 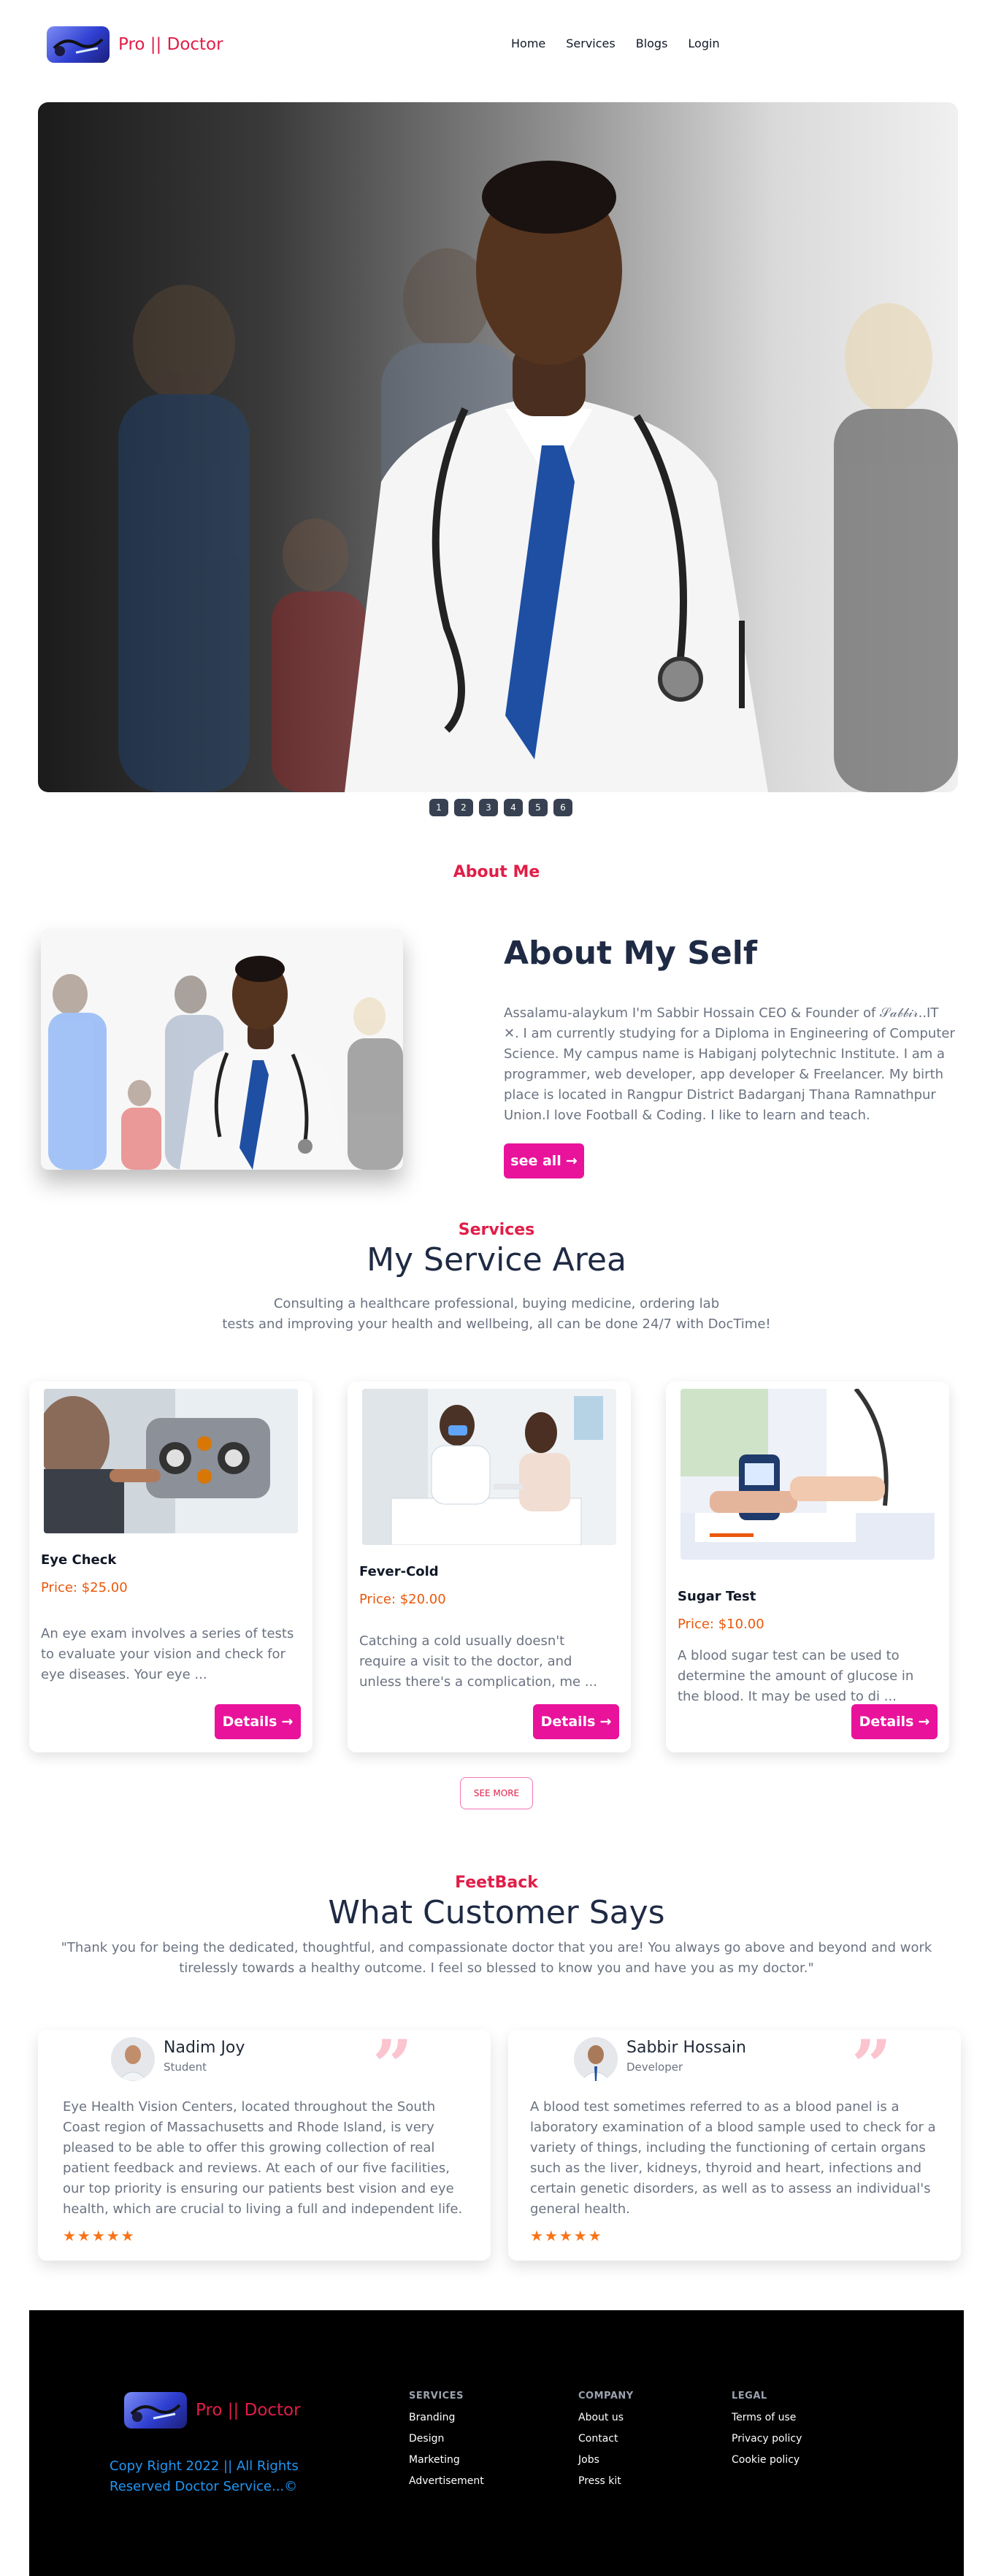 I want to click on service-title: Sugar Test, so click(x=717, y=1596).